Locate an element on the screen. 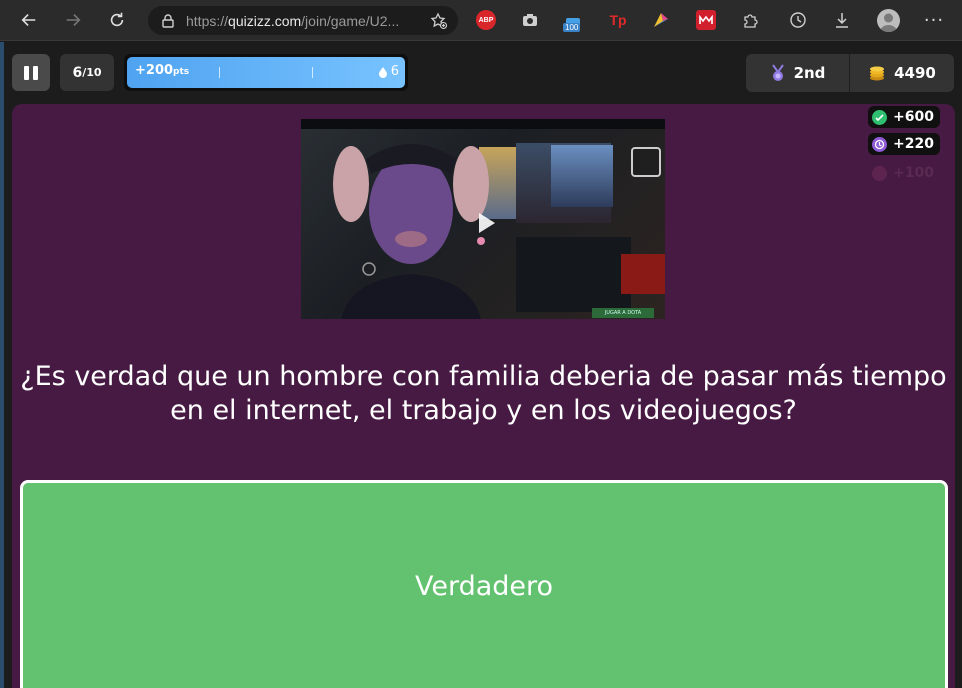  medal-icon is located at coordinates (777, 72).